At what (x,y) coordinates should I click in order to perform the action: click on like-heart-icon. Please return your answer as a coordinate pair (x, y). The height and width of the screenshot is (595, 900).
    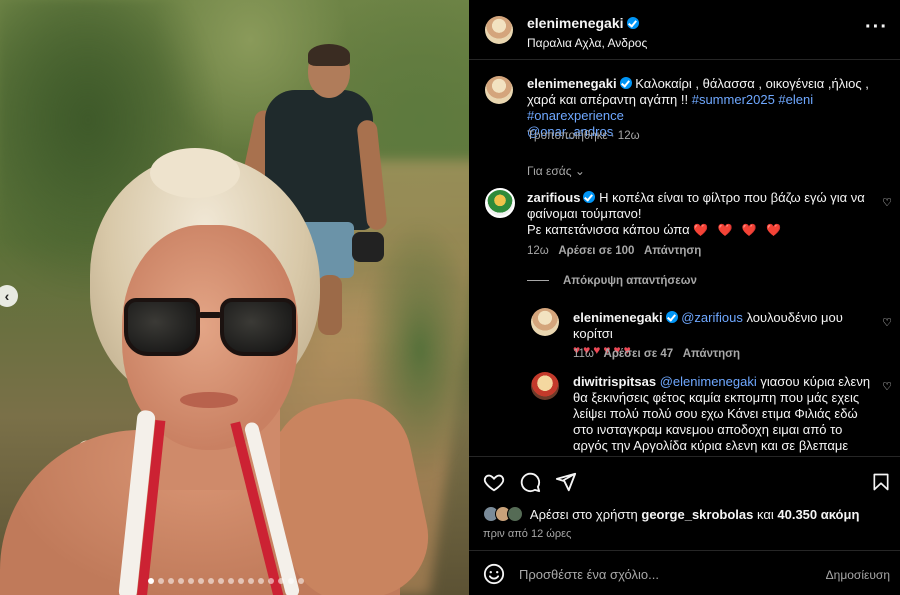
    Looking at the image, I should click on (494, 482).